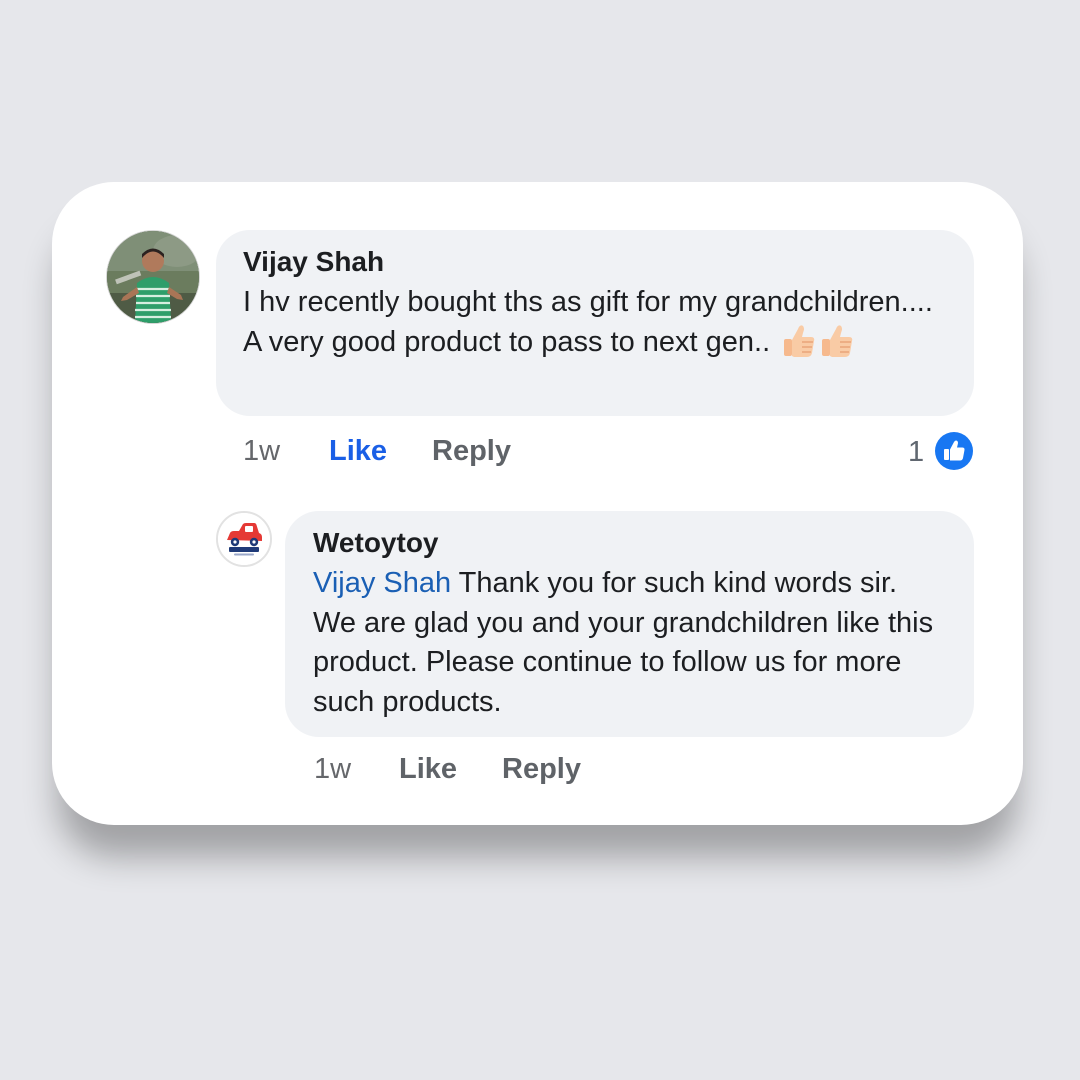 This screenshot has height=1080, width=1080. I want to click on avatar-photo, so click(153, 277).